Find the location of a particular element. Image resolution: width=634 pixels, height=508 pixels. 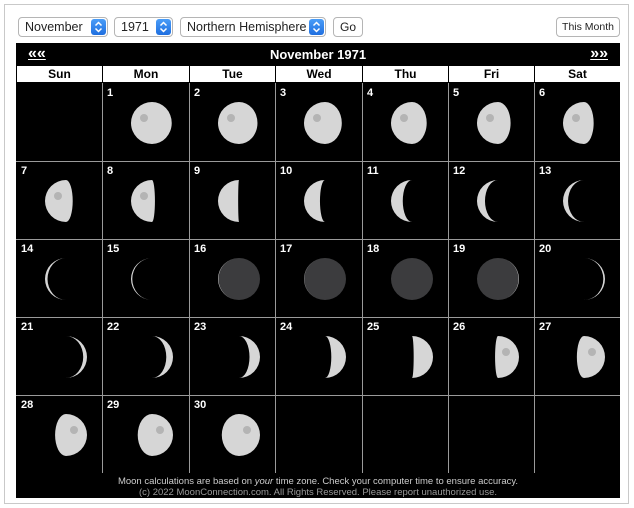

day-cell: 9 is located at coordinates (232, 200).